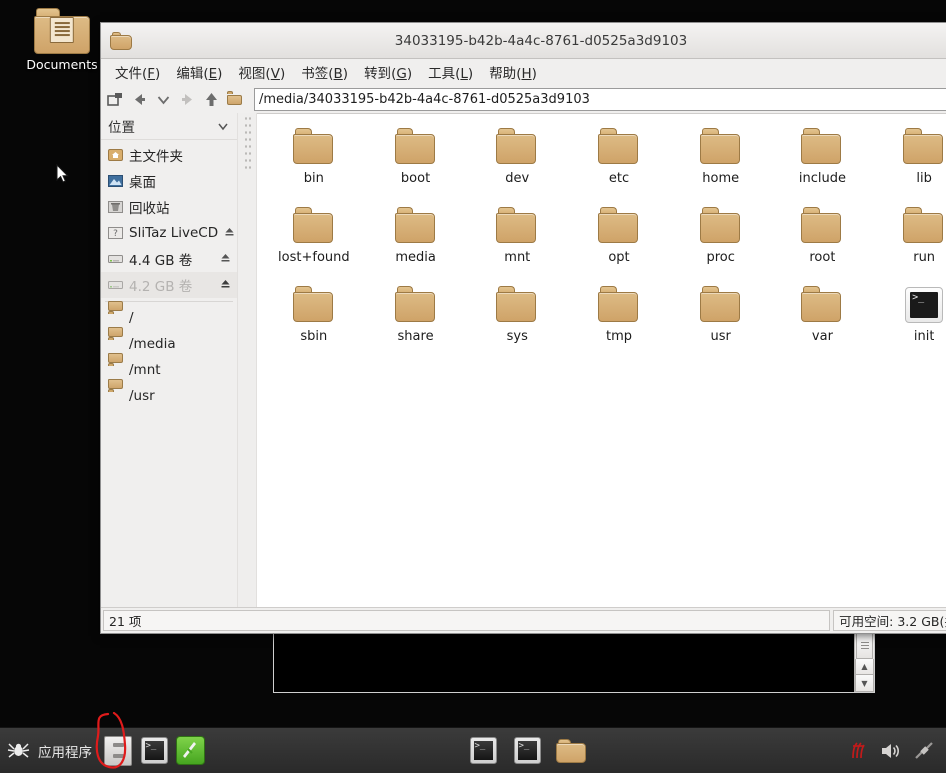  What do you see at coordinates (924, 751) in the screenshot?
I see `network-icon` at bounding box center [924, 751].